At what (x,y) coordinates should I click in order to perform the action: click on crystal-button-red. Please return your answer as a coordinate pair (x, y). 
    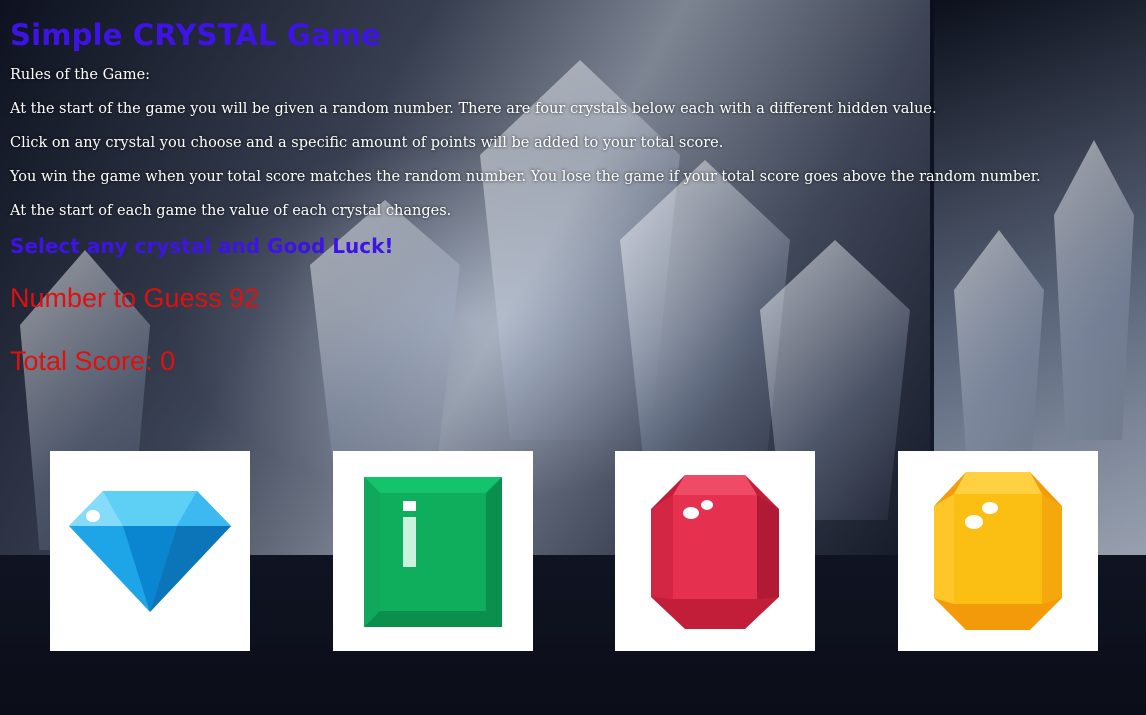
    Looking at the image, I should click on (715, 551).